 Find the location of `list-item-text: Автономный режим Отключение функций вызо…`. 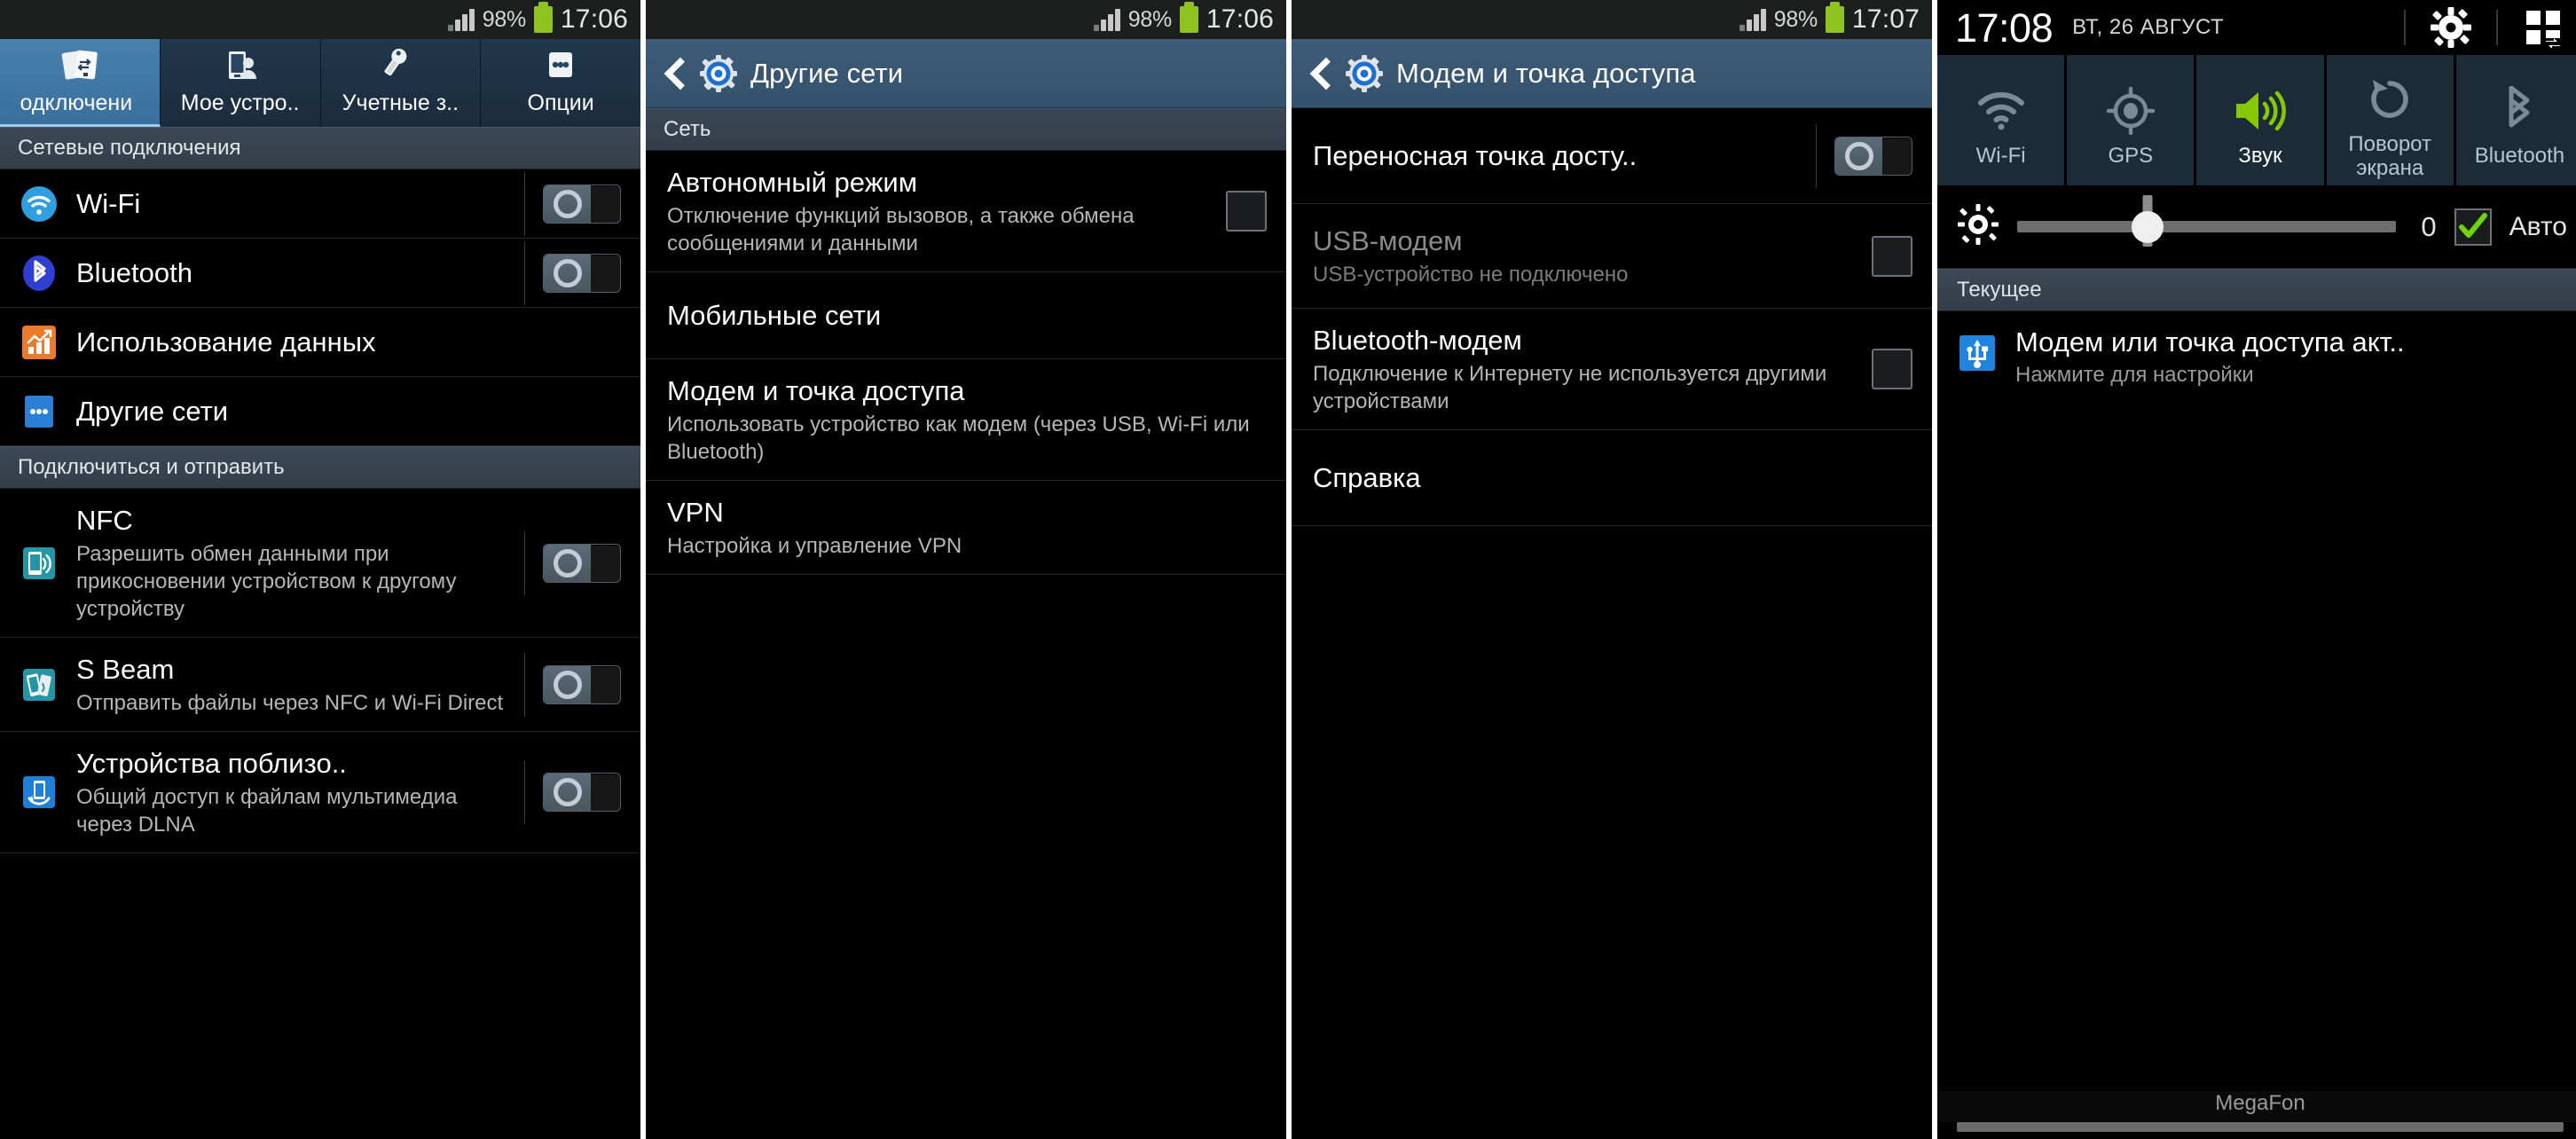

list-item-text: Автономный режим Отключение функций вызо… is located at coordinates (938, 211).